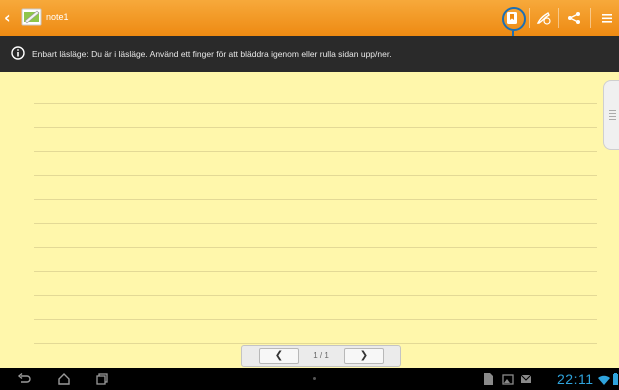 The image size is (619, 390). Describe the element at coordinates (615, 379) in the screenshot. I see `battery-icon` at that location.